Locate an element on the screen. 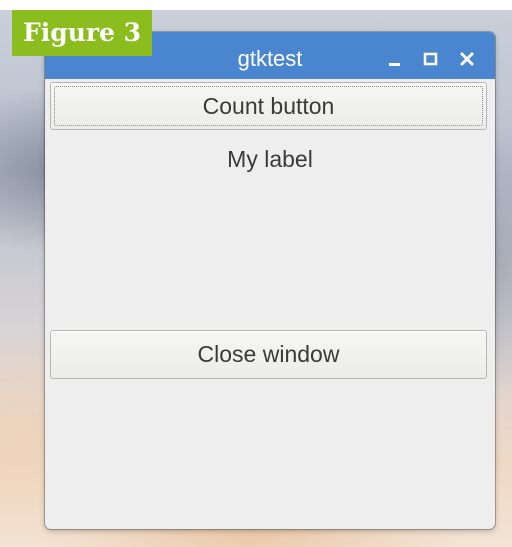 Image resolution: width=512 pixels, height=547 pixels. my-label: My label is located at coordinates (270, 159).